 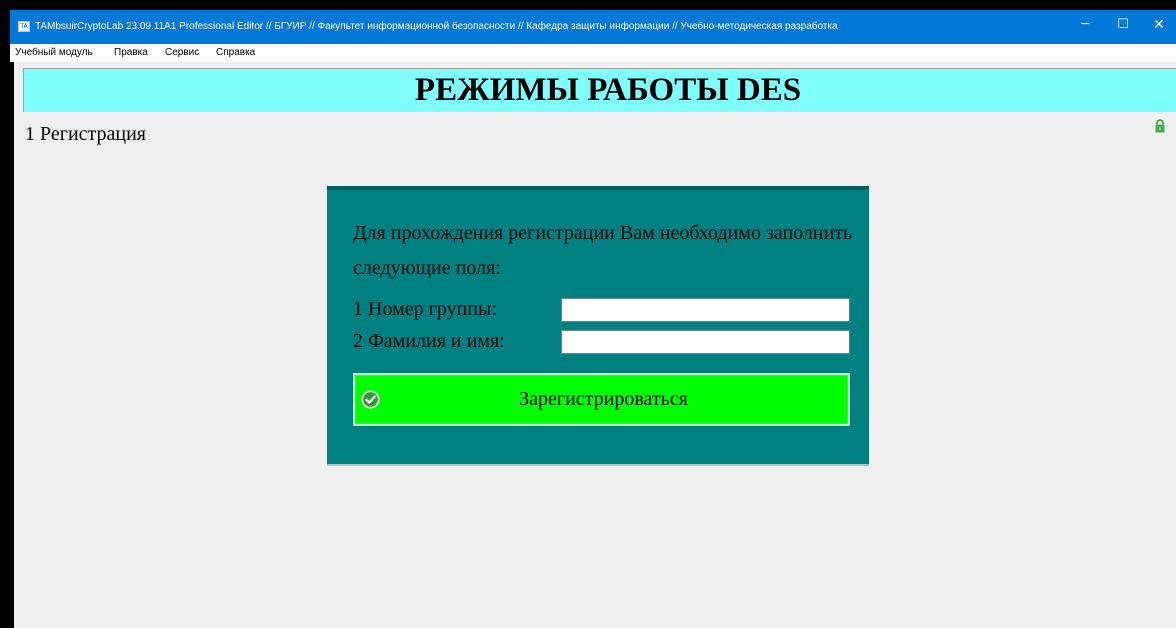 What do you see at coordinates (12, 345) in the screenshot?
I see `left-border` at bounding box center [12, 345].